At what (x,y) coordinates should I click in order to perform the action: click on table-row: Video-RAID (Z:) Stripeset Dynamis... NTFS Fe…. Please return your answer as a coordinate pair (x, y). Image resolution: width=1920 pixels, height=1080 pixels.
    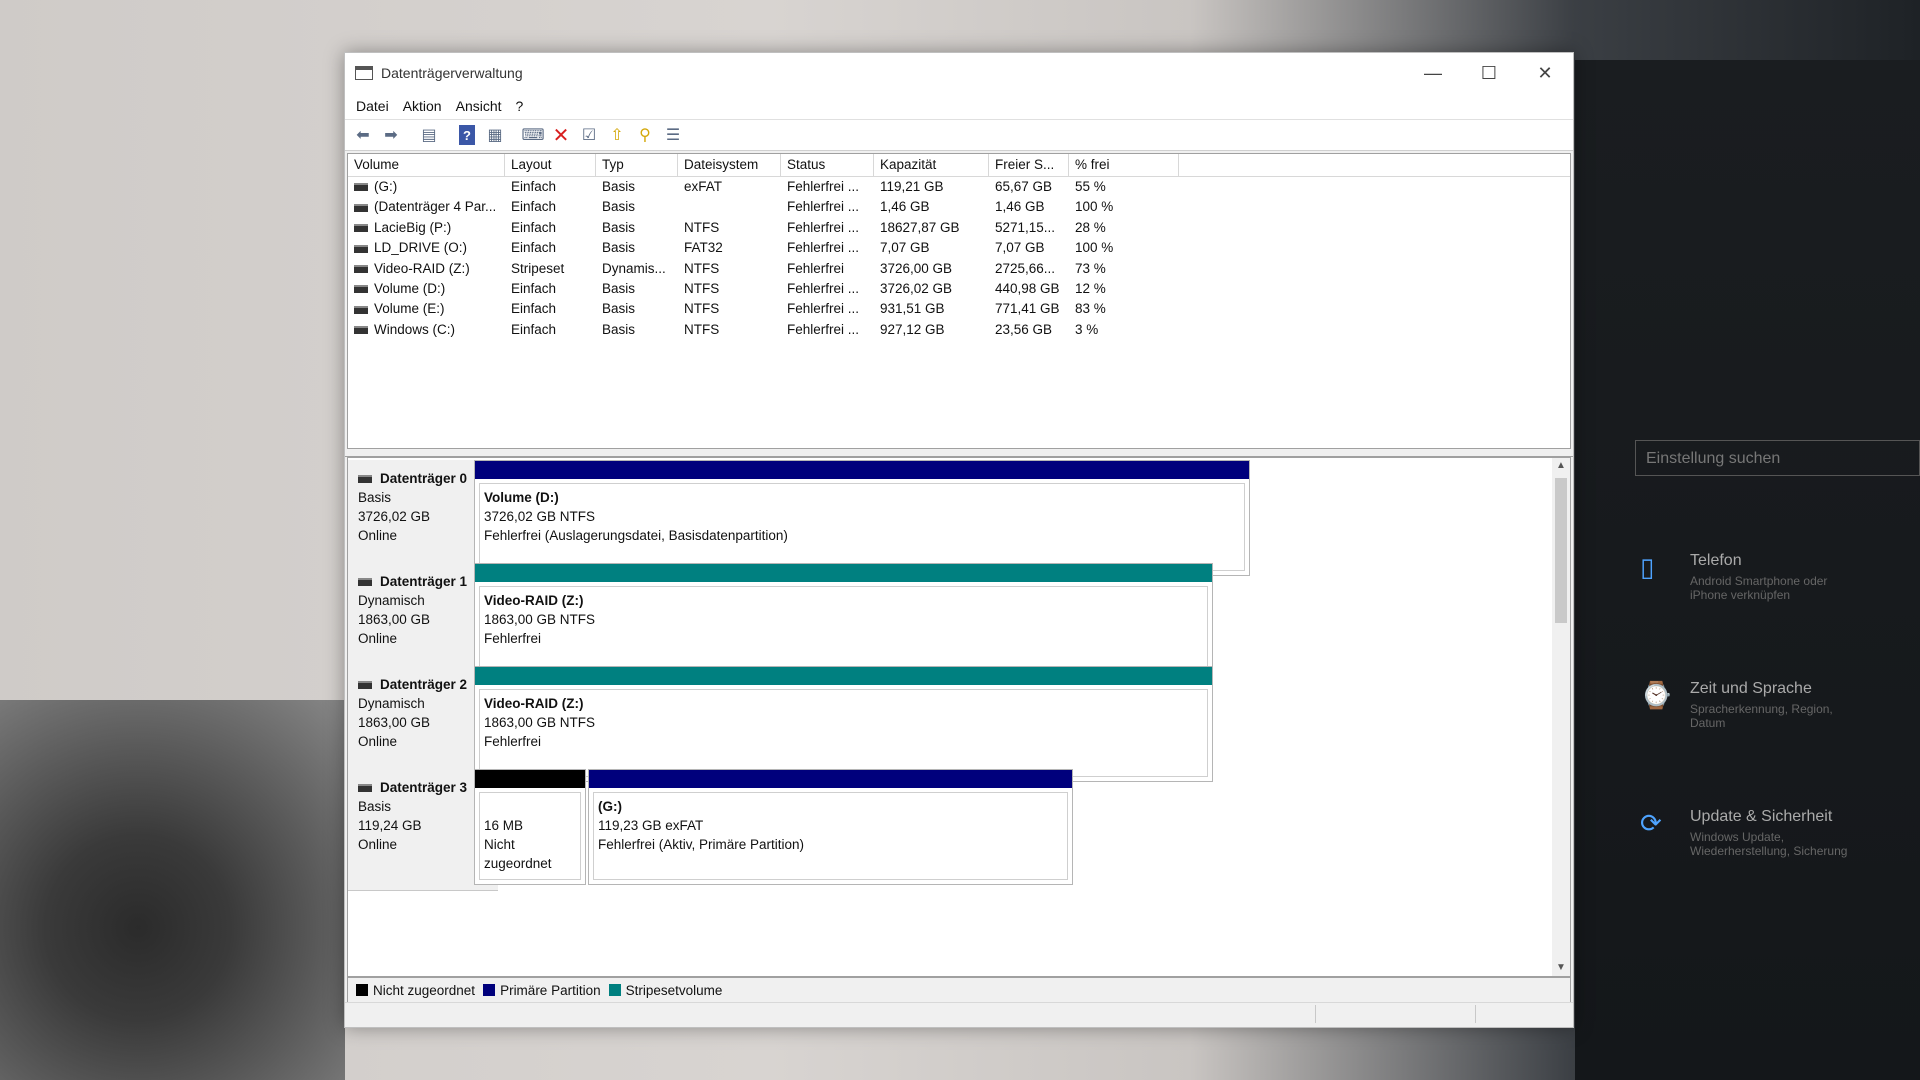
    Looking at the image, I should click on (959, 269).